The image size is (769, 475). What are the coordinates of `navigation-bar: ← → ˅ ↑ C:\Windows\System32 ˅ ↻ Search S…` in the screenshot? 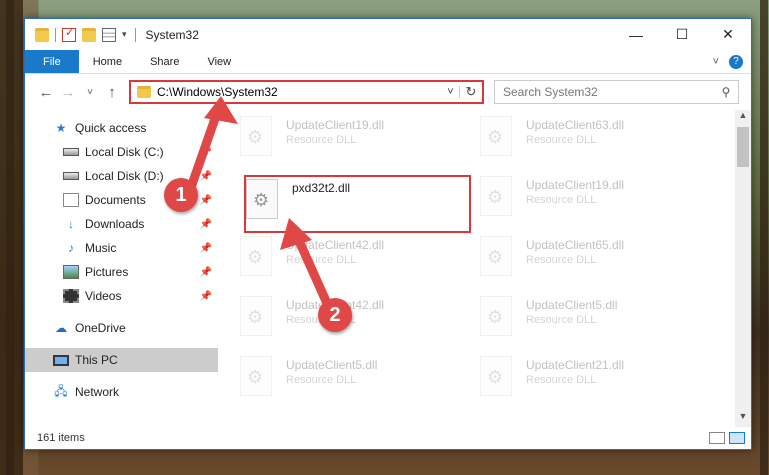 It's located at (388, 92).